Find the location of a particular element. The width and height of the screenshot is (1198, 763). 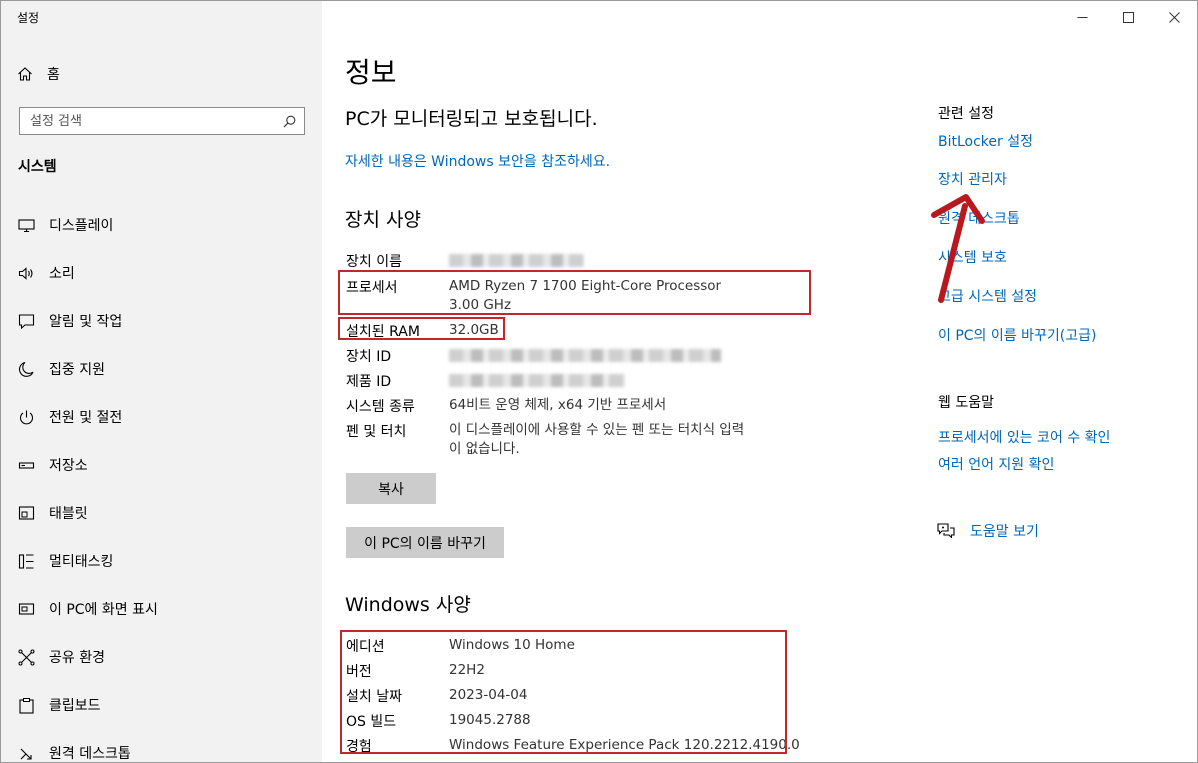

web-help-heading: 웹 도움말 is located at coordinates (966, 403).